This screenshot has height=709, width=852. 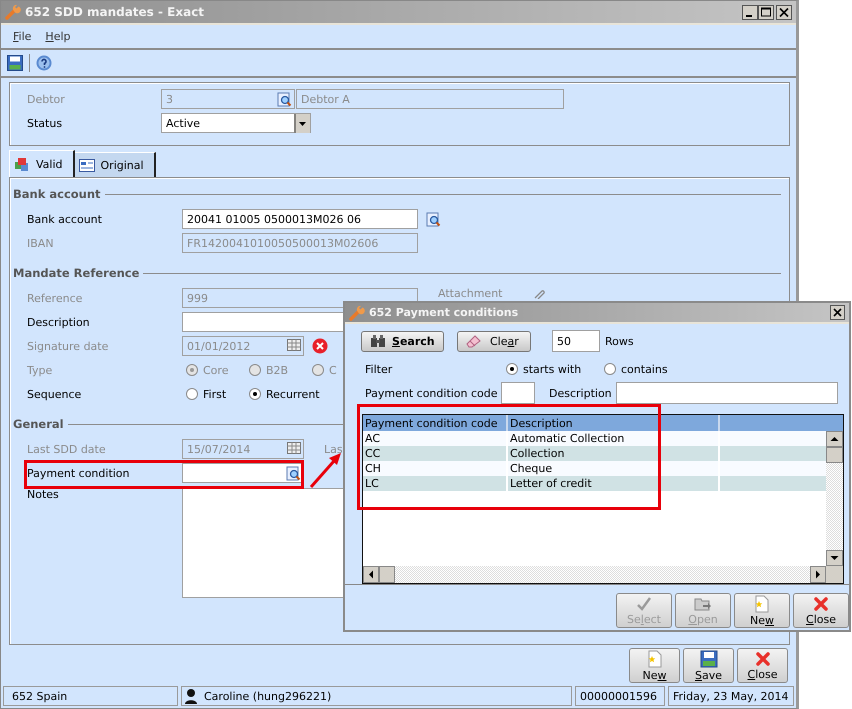 What do you see at coordinates (834, 439) in the screenshot?
I see `scroll-up-button` at bounding box center [834, 439].